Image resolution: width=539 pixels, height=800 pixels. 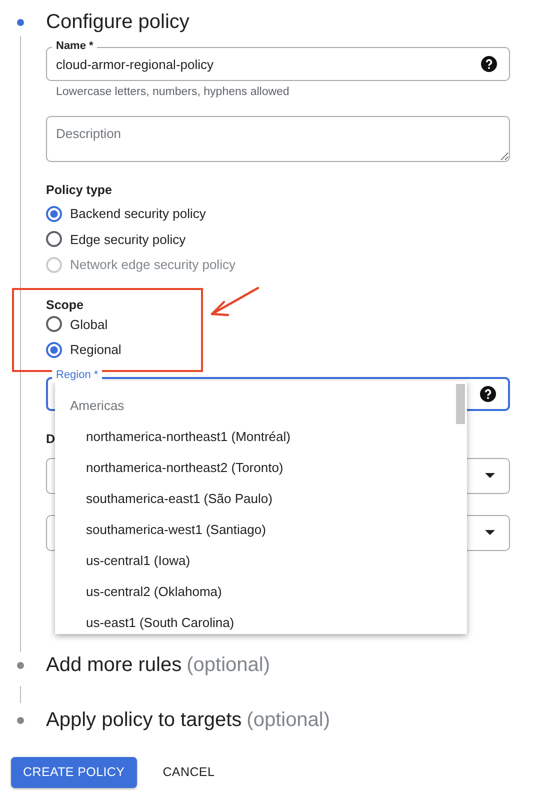 What do you see at coordinates (97, 406) in the screenshot?
I see `menu-group-header: Americas` at bounding box center [97, 406].